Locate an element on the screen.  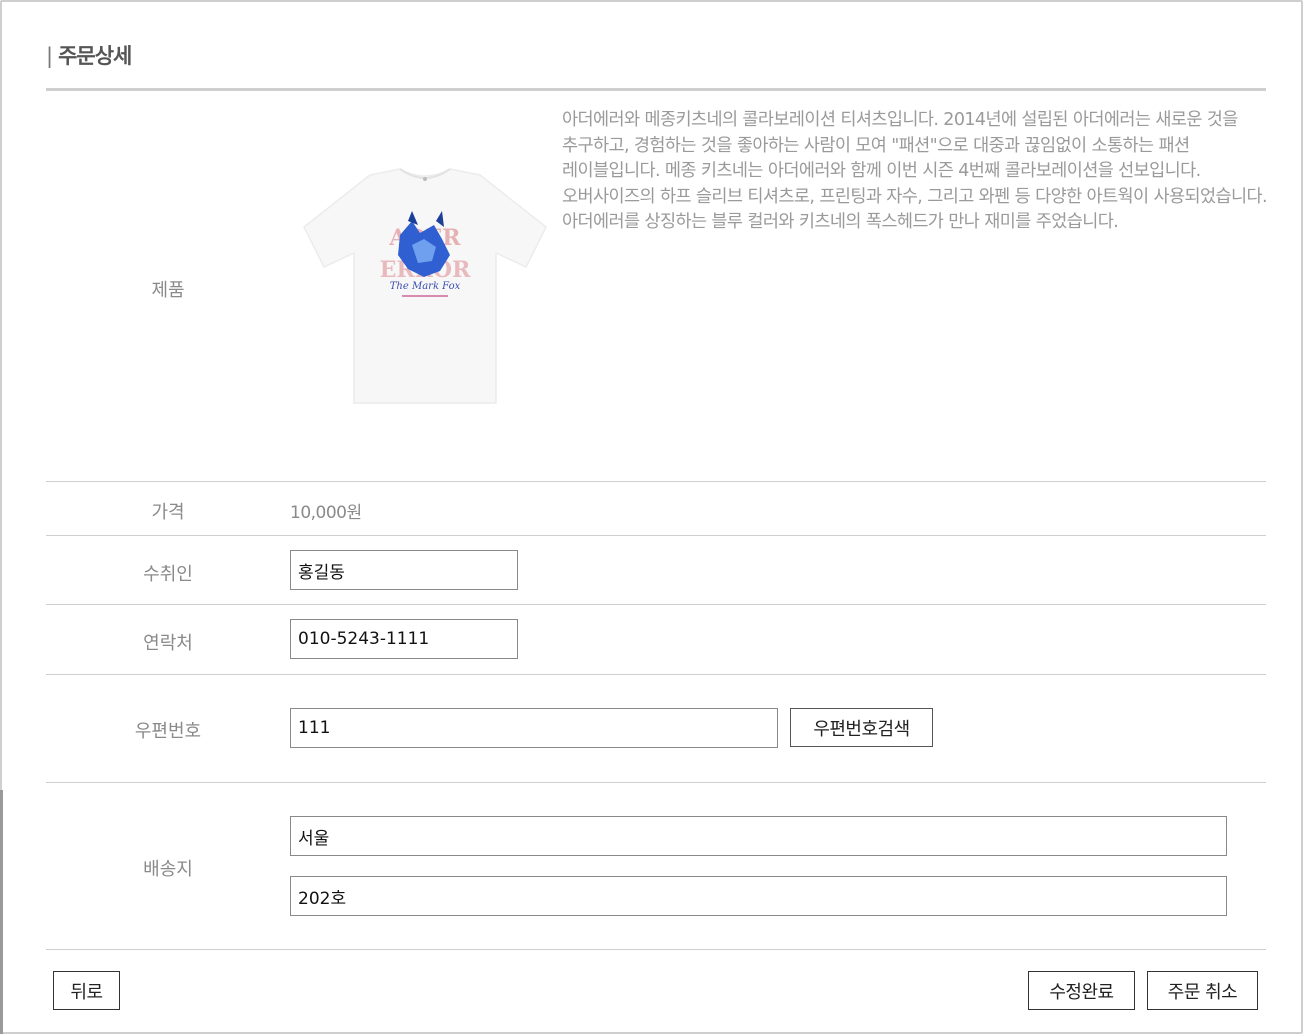
address-line1-input is located at coordinates (758, 836).